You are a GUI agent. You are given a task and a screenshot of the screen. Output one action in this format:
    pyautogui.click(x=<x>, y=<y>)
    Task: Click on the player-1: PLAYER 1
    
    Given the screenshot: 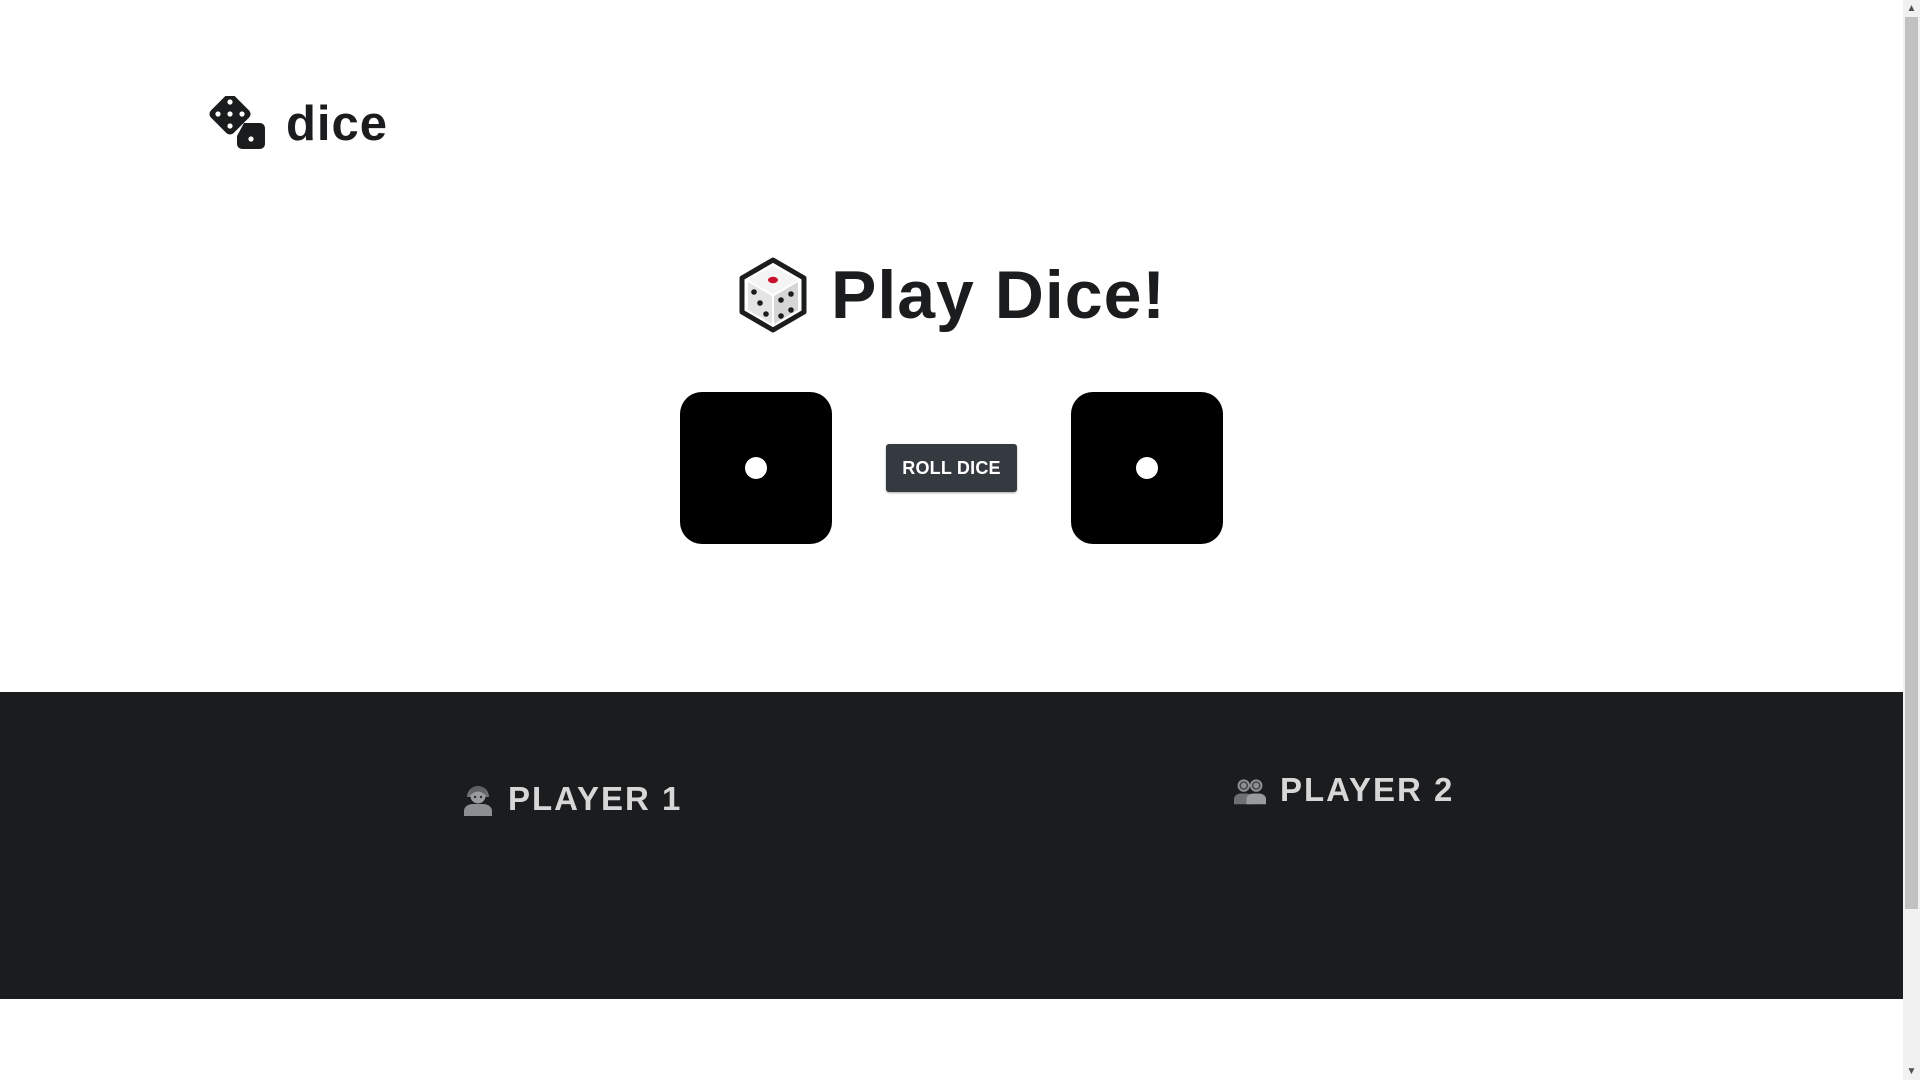 What is the action you would take?
    pyautogui.click(x=572, y=799)
    